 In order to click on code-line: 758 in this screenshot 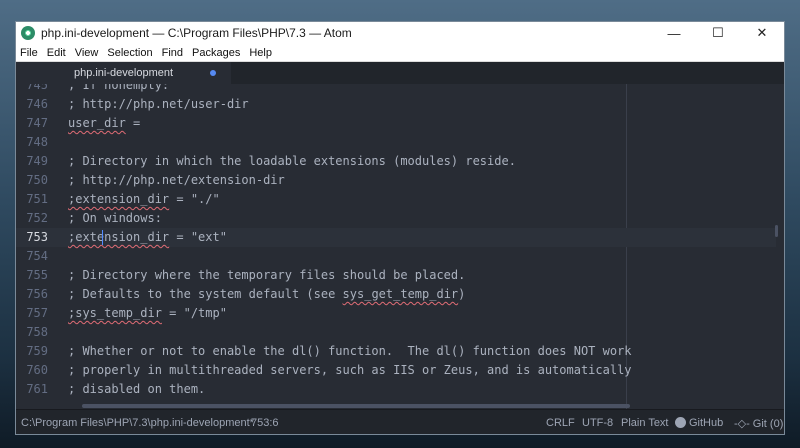, I will do `click(396, 332)`.